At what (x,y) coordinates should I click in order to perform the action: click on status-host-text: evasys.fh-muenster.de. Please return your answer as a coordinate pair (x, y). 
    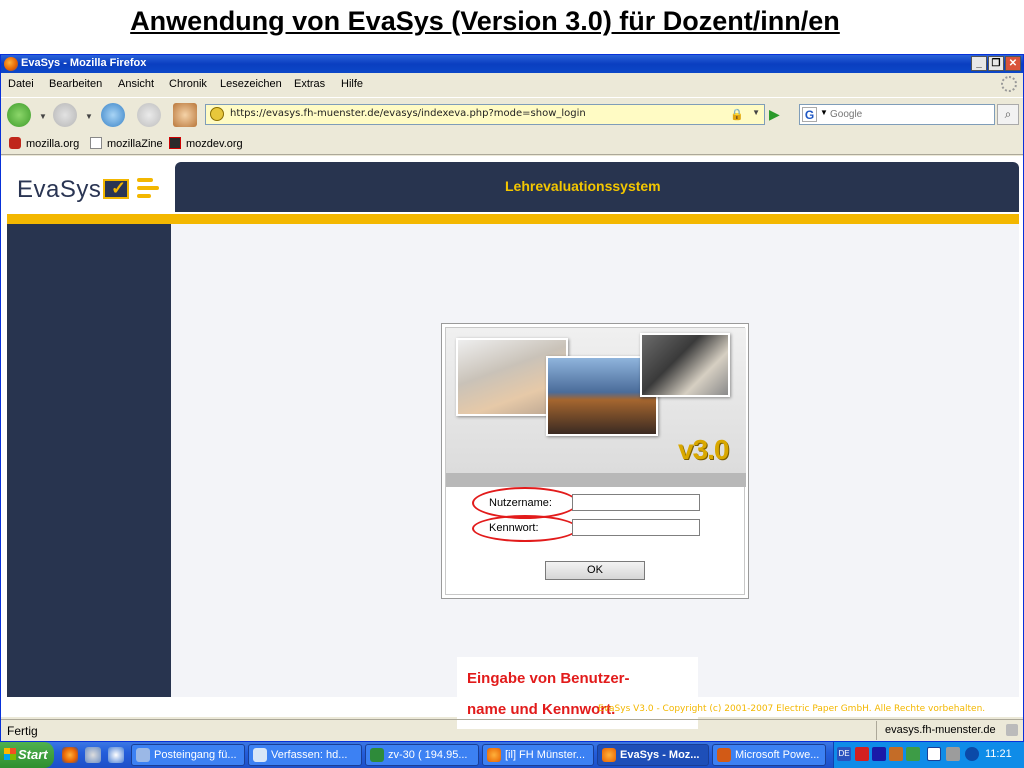
    Looking at the image, I should click on (940, 730).